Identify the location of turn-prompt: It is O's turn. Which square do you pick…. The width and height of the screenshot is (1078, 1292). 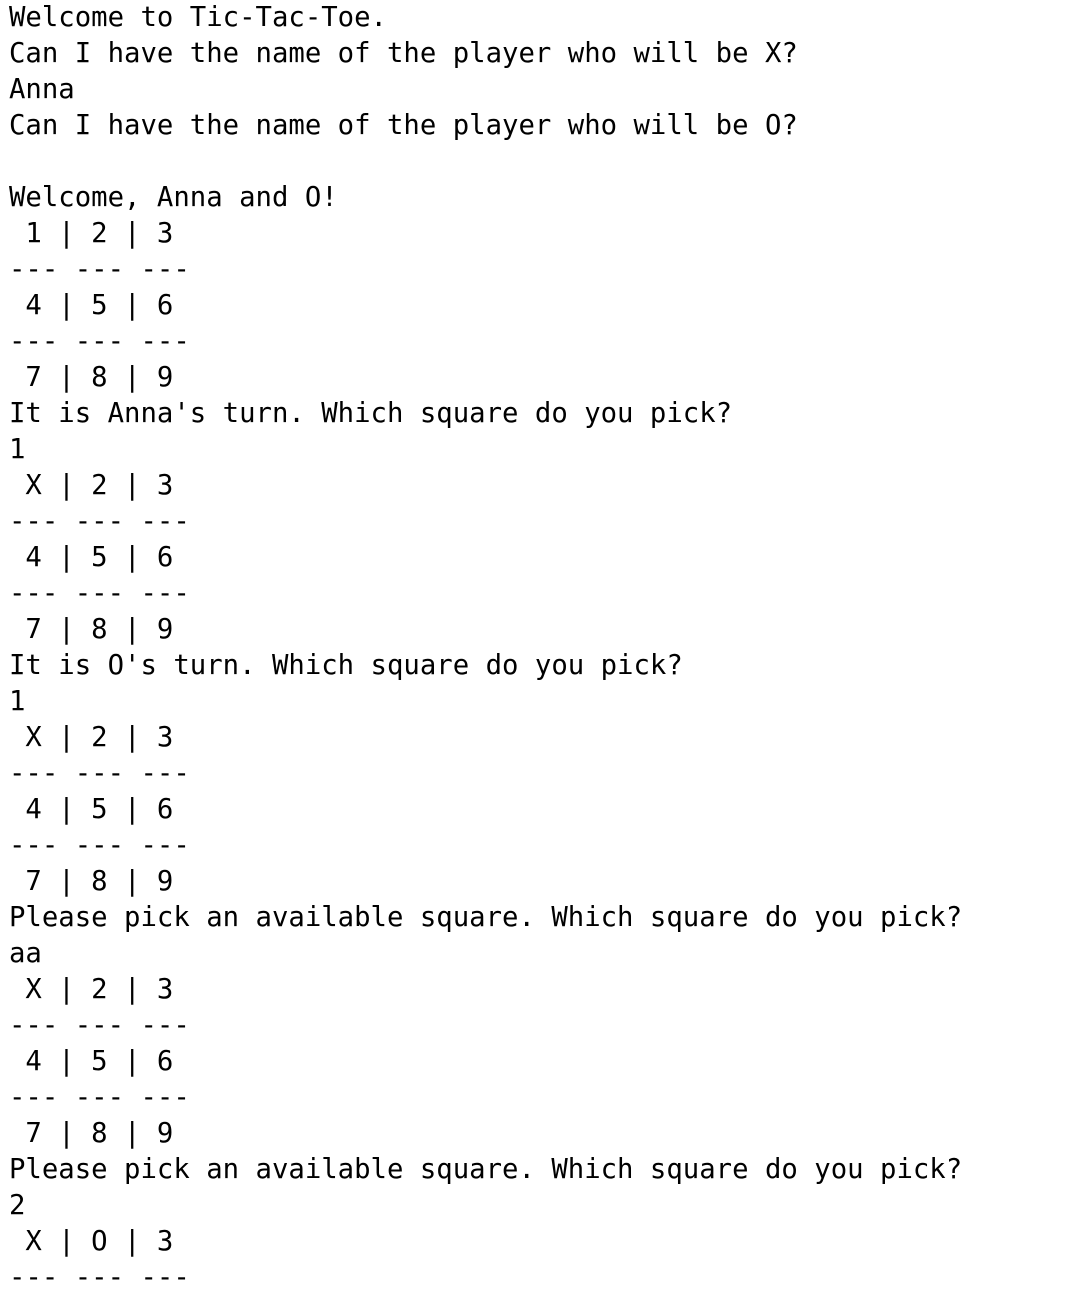
(346, 665).